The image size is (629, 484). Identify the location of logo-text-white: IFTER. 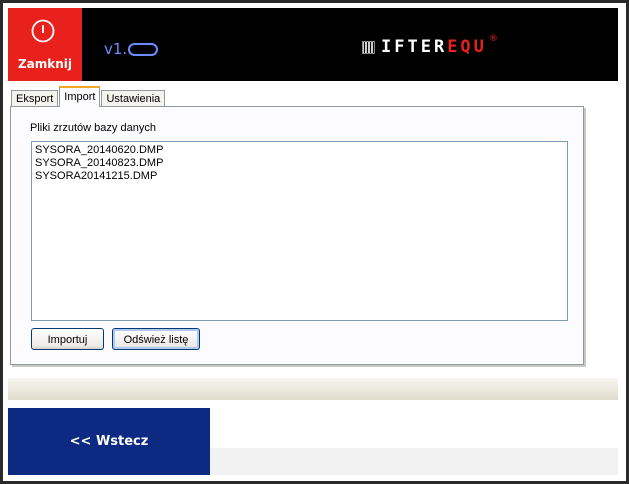
(414, 47).